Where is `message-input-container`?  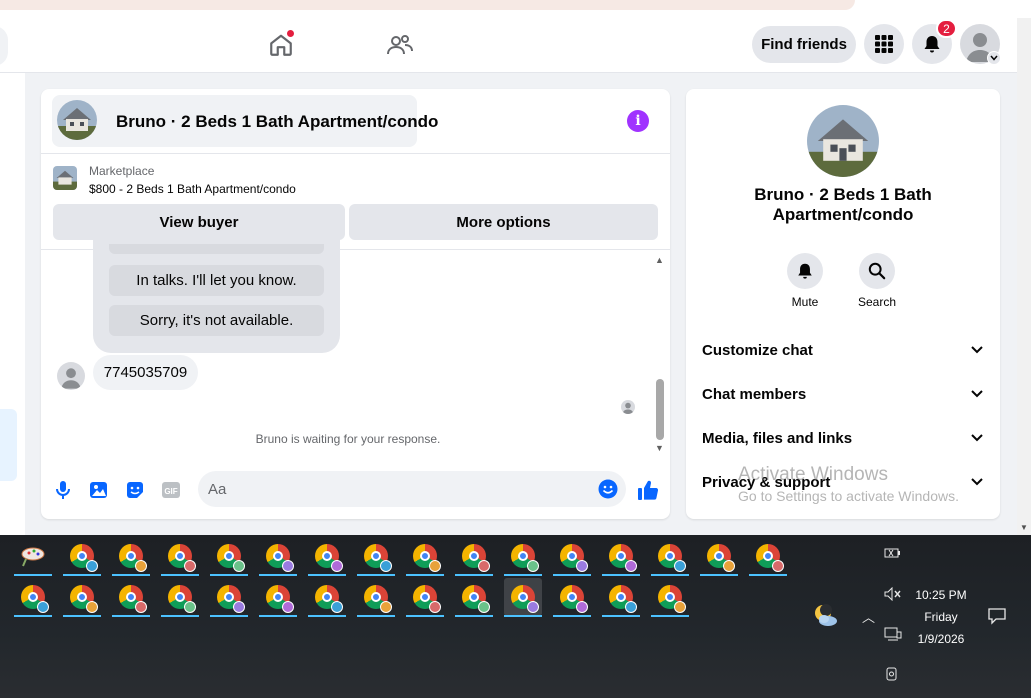
message-input-container is located at coordinates (412, 489).